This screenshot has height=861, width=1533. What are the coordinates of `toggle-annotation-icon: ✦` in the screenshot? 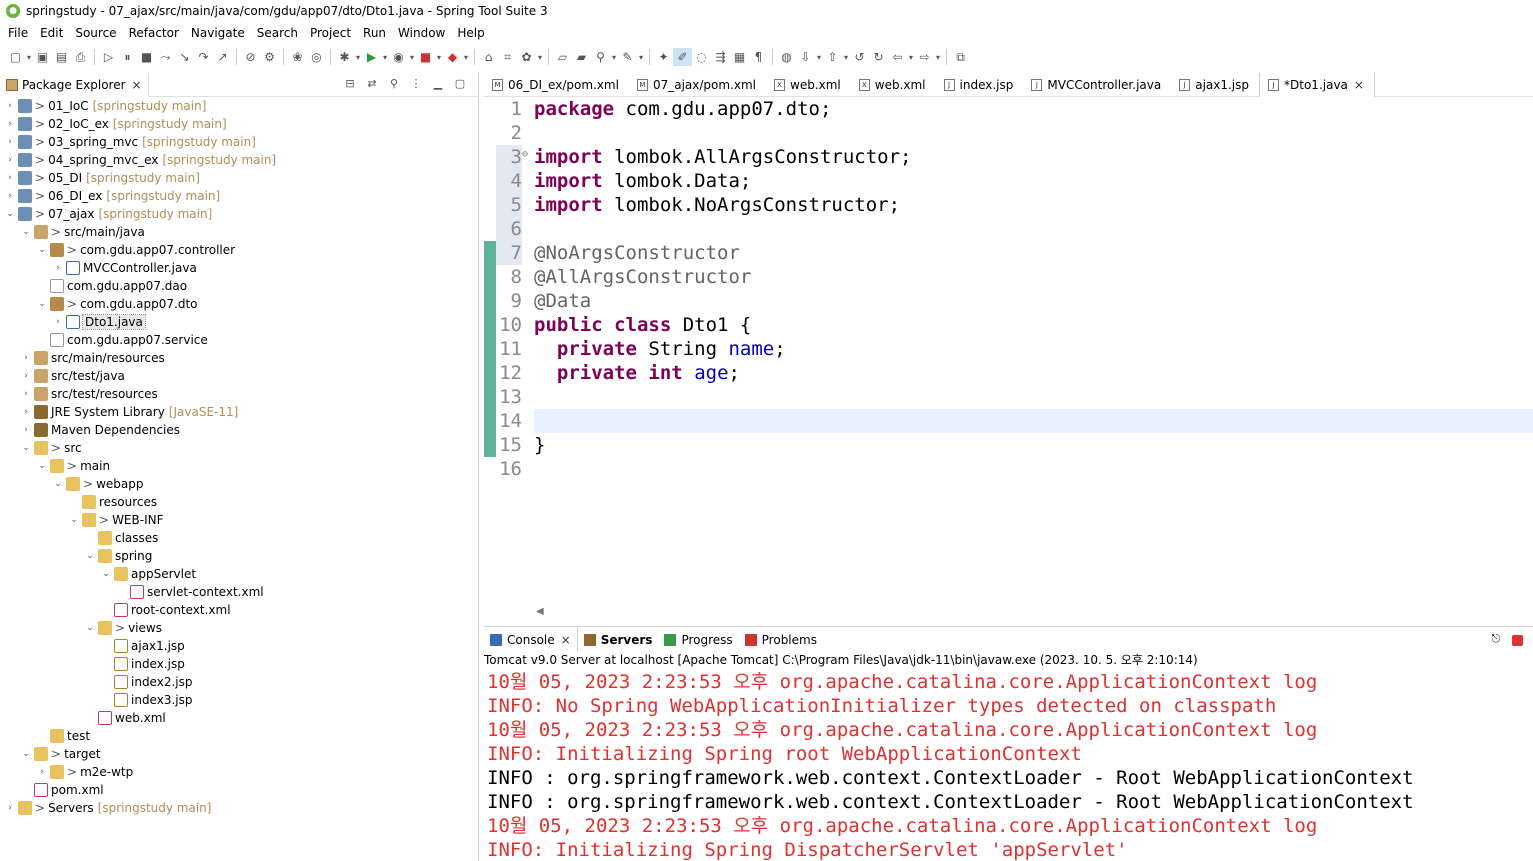 It's located at (663, 57).